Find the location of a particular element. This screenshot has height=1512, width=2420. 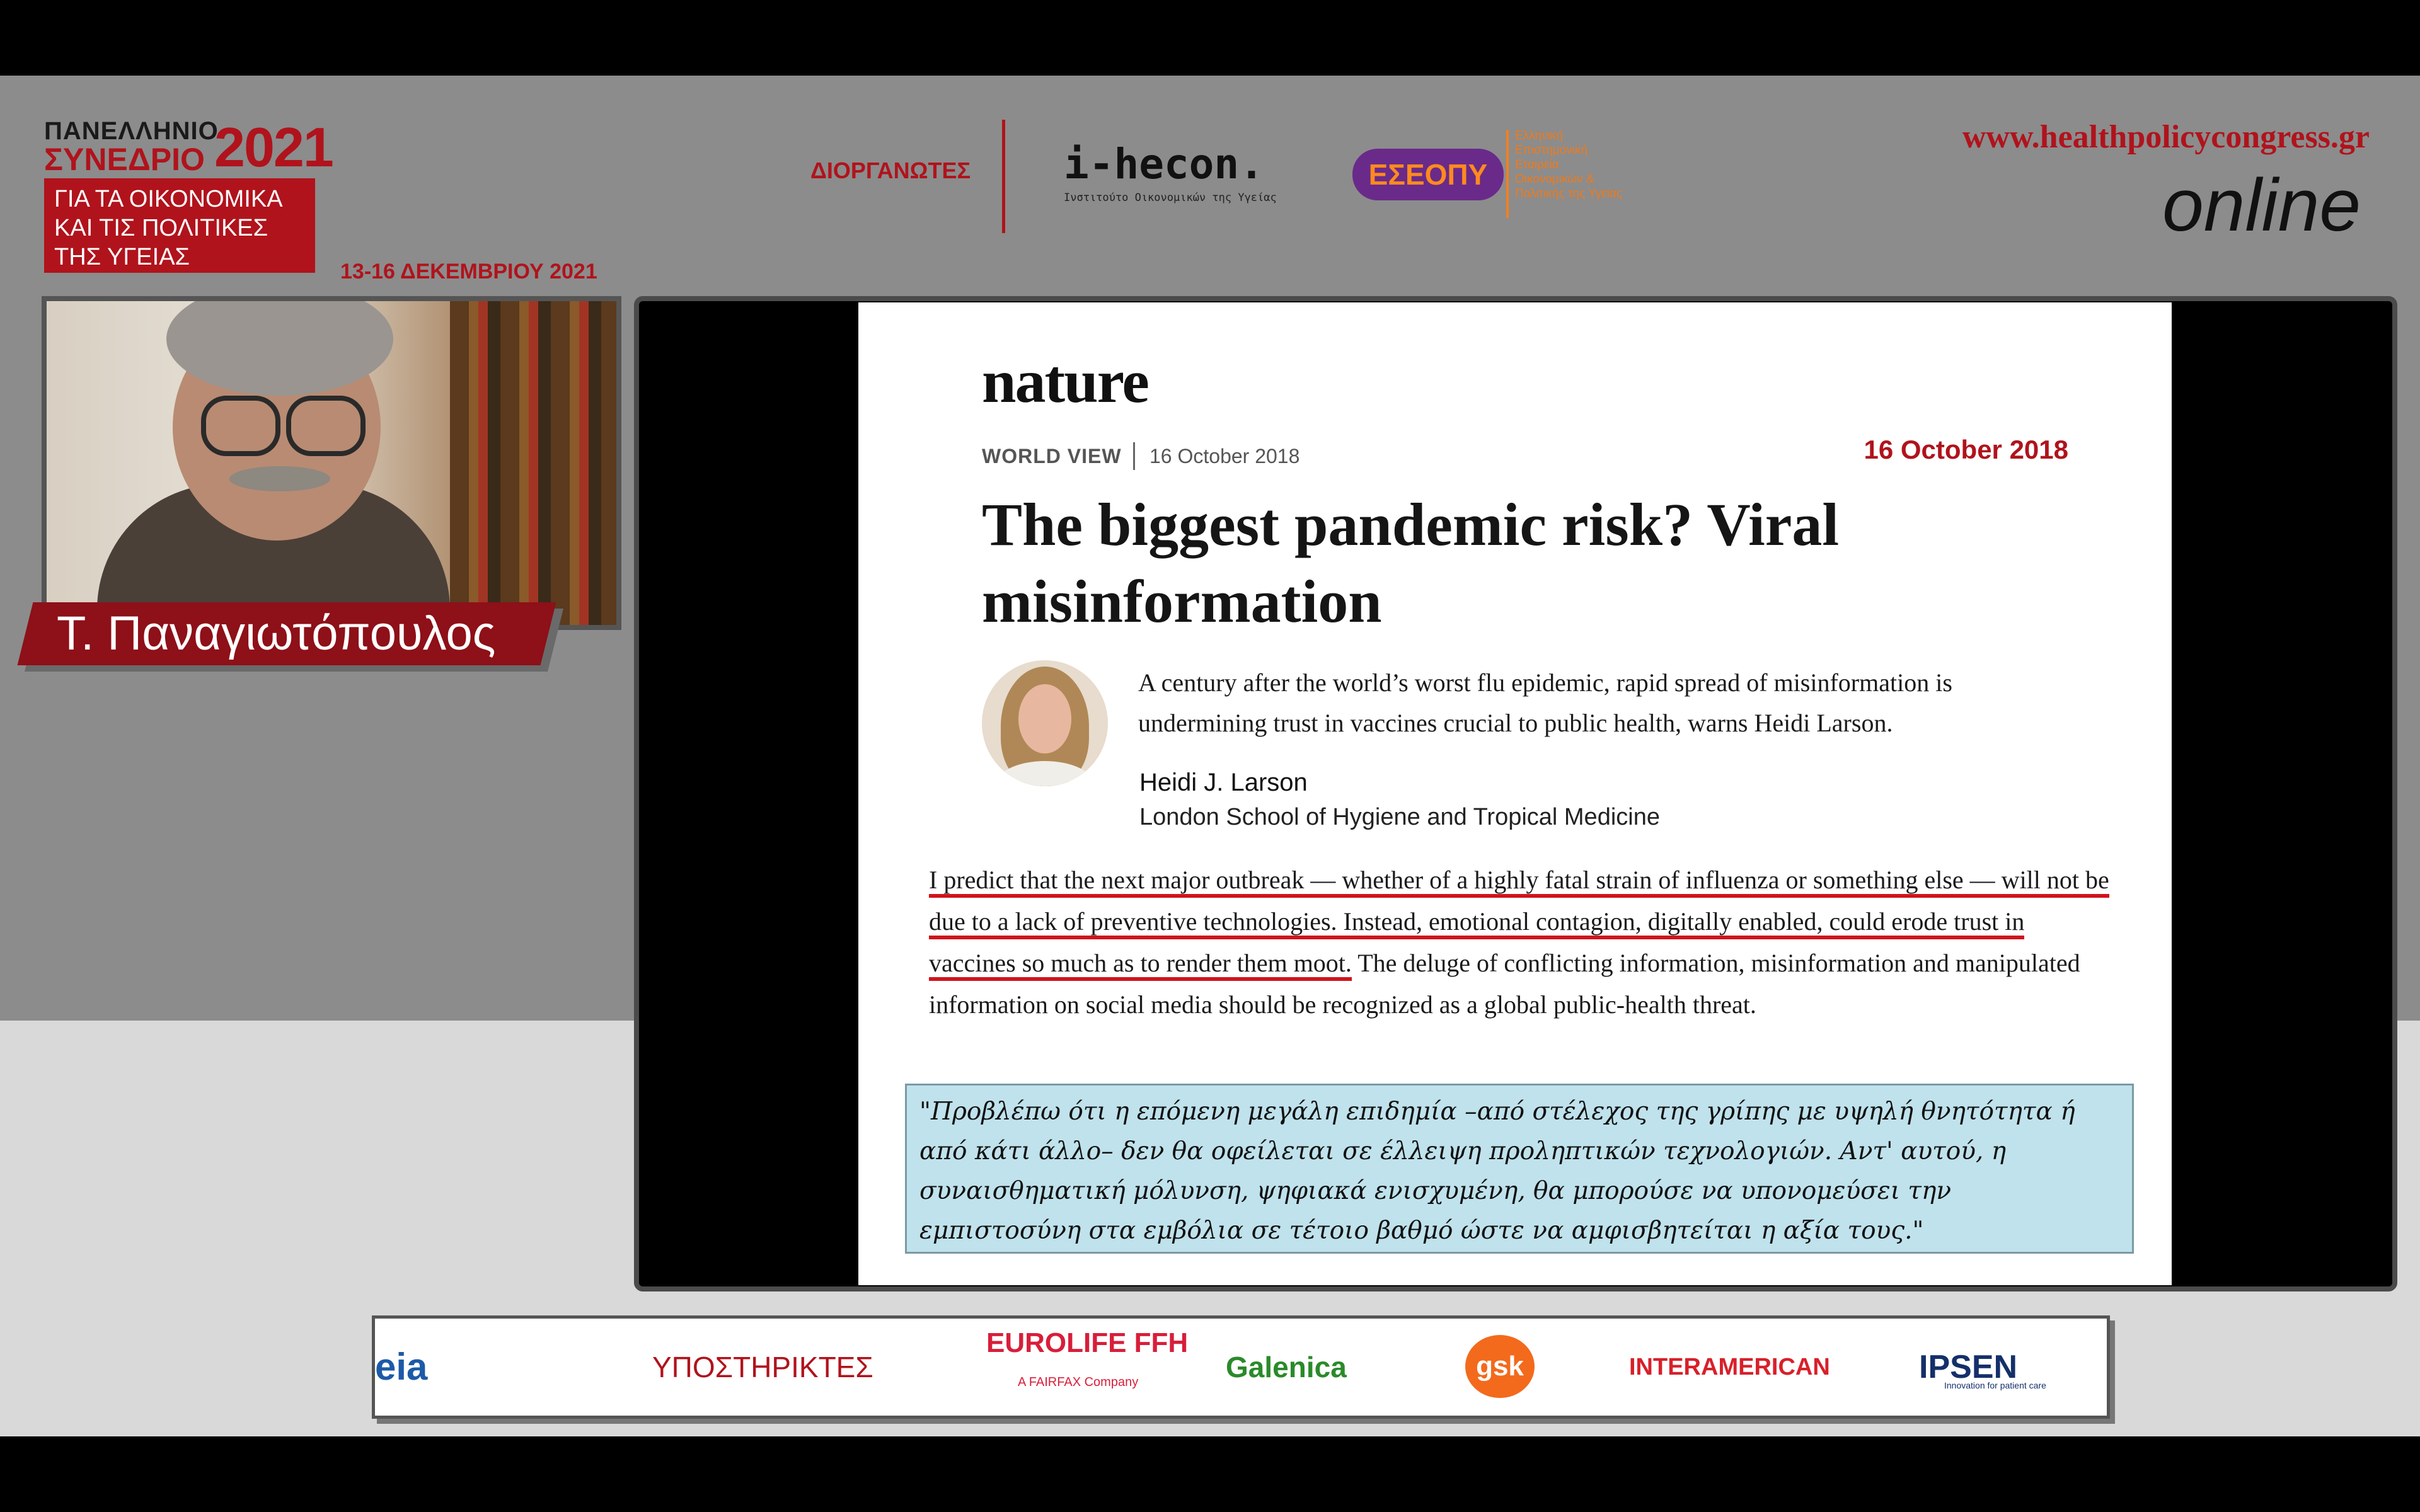

eseopu-logo: ΕΣΕΟΠΥ is located at coordinates (1428, 174).